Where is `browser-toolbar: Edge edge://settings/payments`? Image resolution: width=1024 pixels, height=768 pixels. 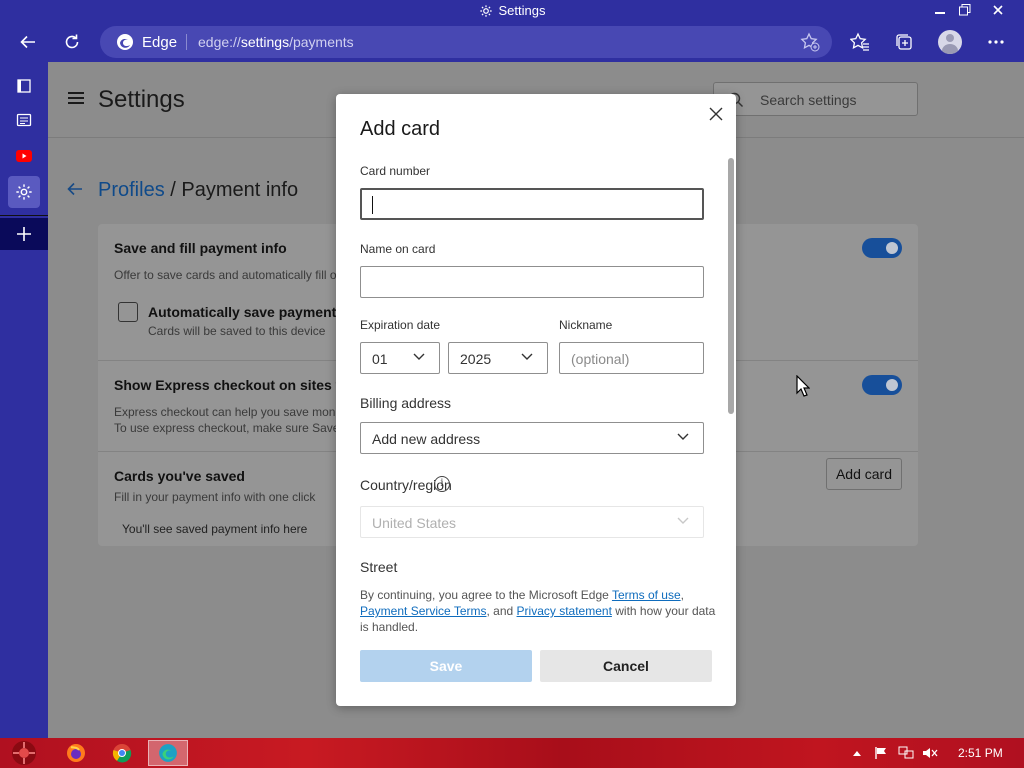
browser-toolbar: Edge edge://settings/payments is located at coordinates (512, 42).